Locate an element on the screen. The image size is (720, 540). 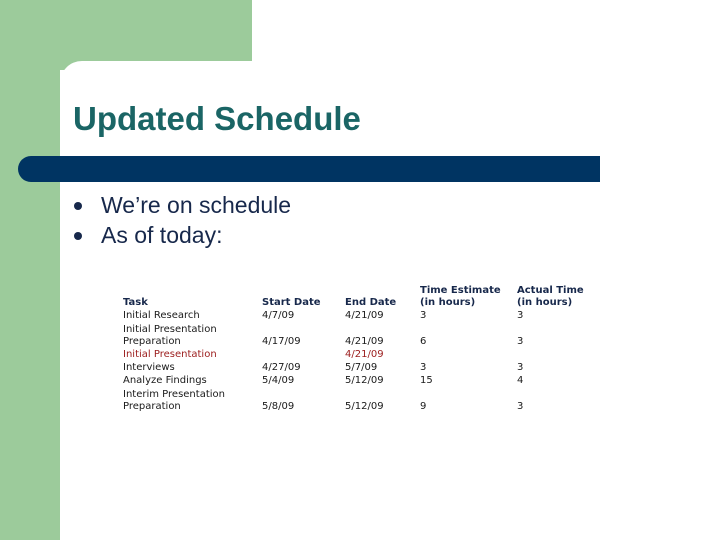
cell-end-date: 5/7/09 is located at coordinates (361, 367).